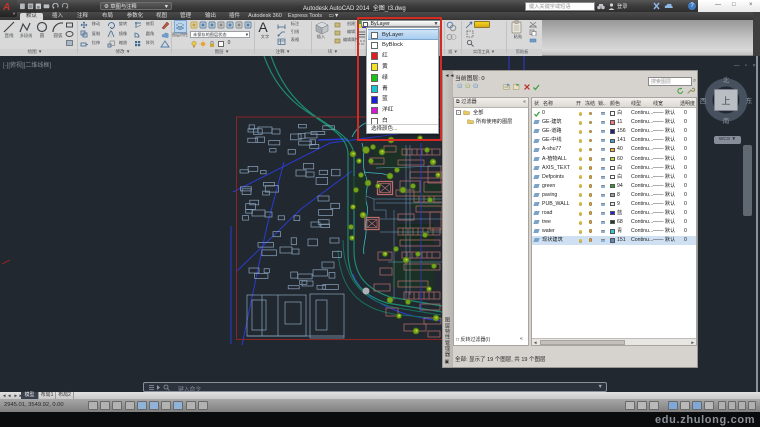  I want to click on svg-text: 上, so click(725, 101).